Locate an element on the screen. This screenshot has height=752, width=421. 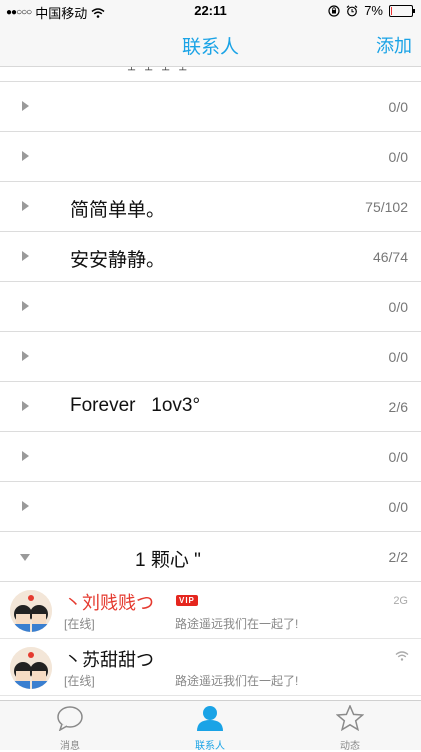
group-row: 安安静静。 46/74 is located at coordinates (210, 257).